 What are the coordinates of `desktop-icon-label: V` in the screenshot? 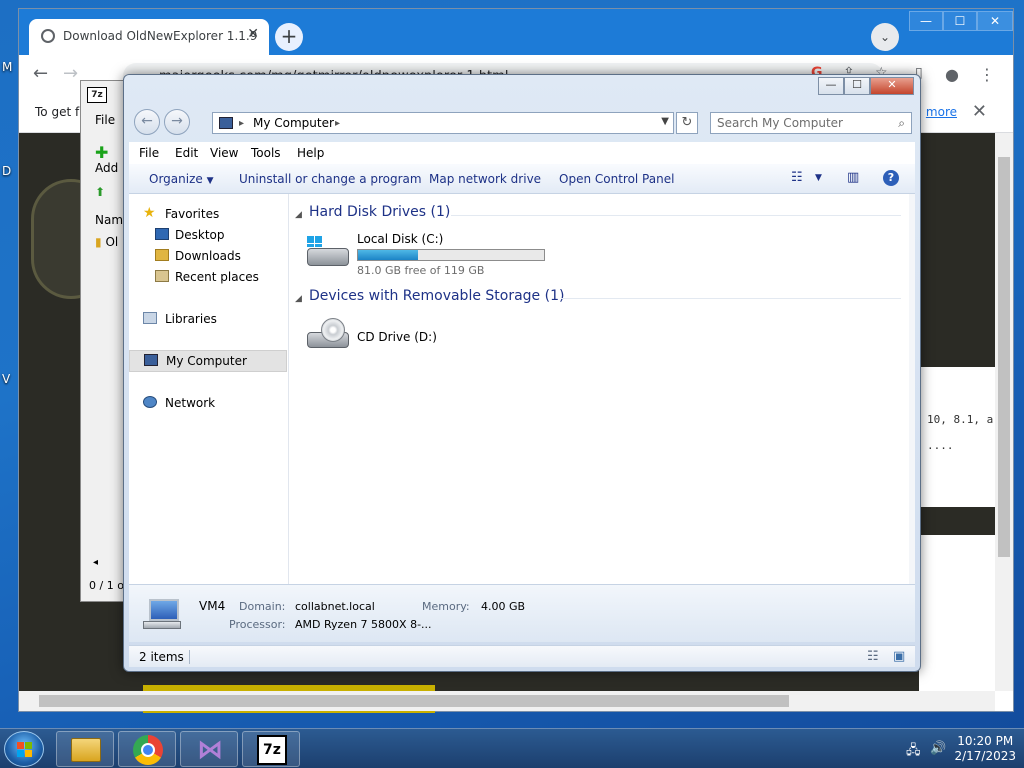 It's located at (6, 379).